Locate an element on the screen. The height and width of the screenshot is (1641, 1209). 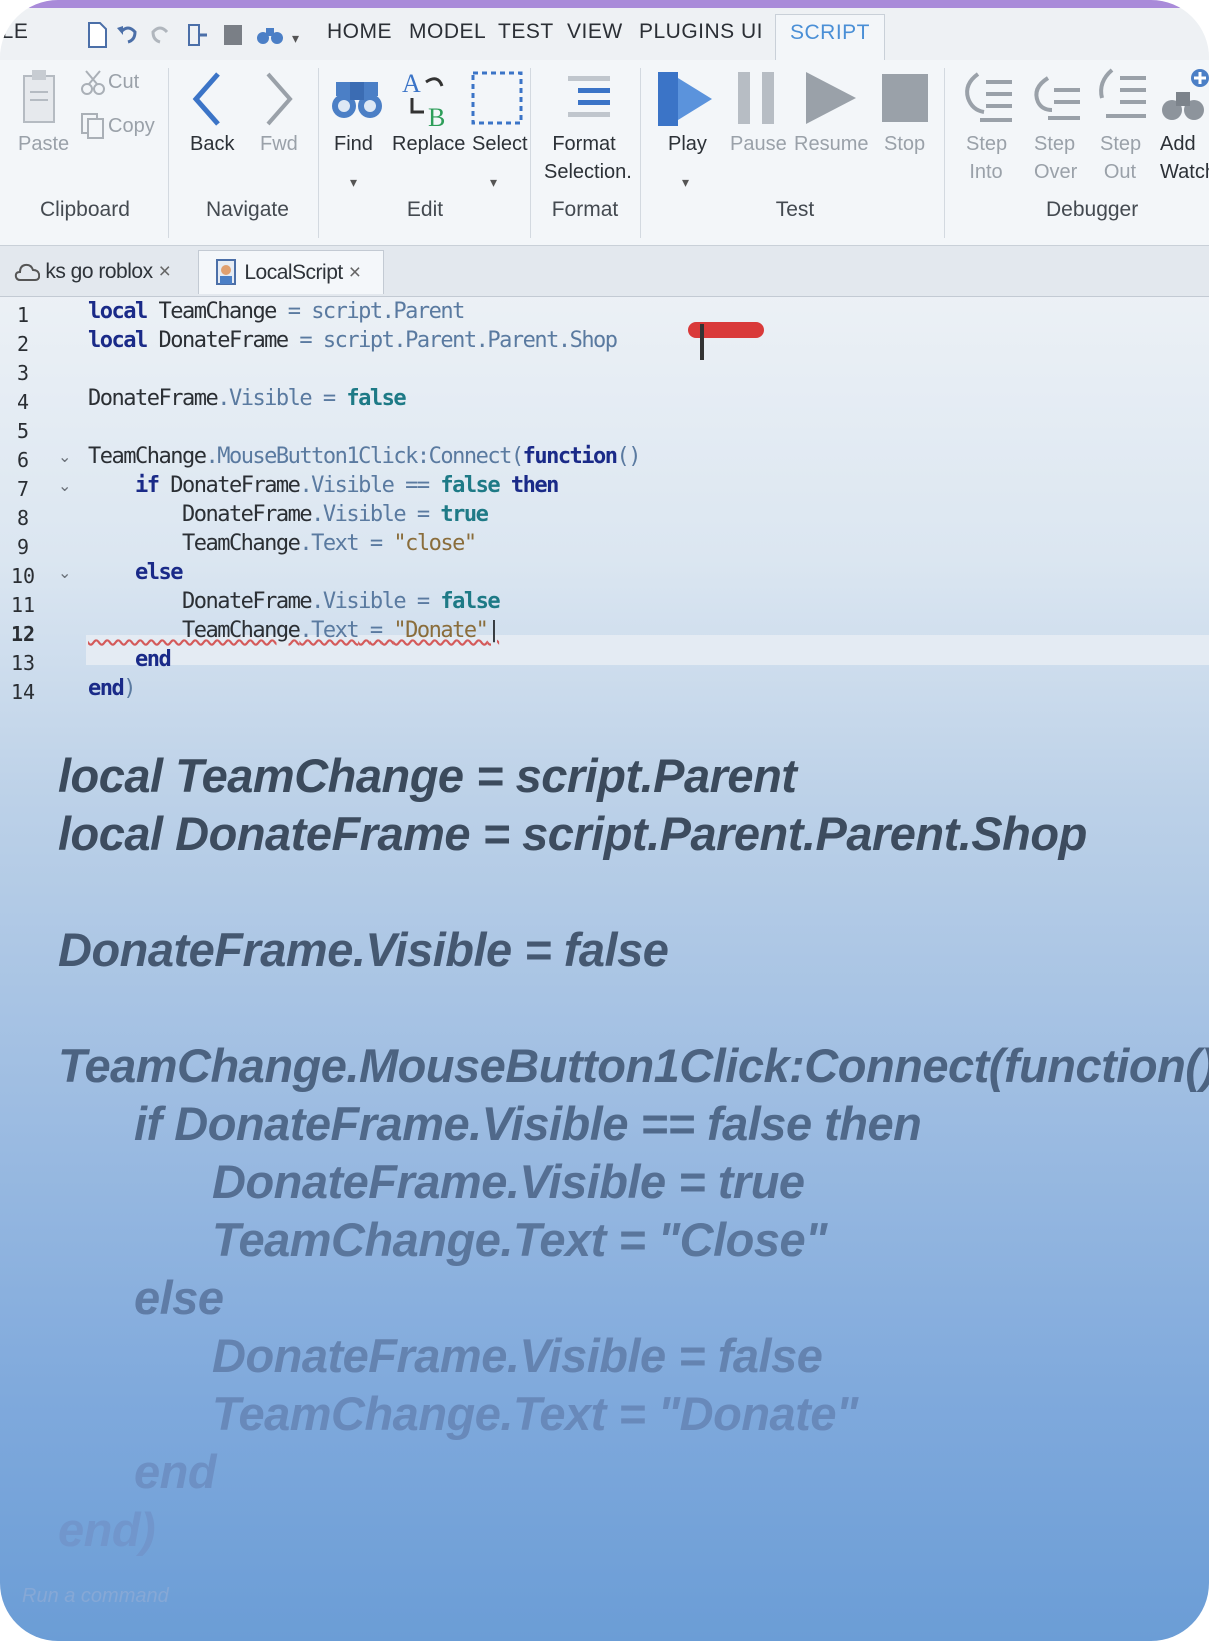
code-line-8: DonateFrame.Visible = true is located at coordinates (288, 514).